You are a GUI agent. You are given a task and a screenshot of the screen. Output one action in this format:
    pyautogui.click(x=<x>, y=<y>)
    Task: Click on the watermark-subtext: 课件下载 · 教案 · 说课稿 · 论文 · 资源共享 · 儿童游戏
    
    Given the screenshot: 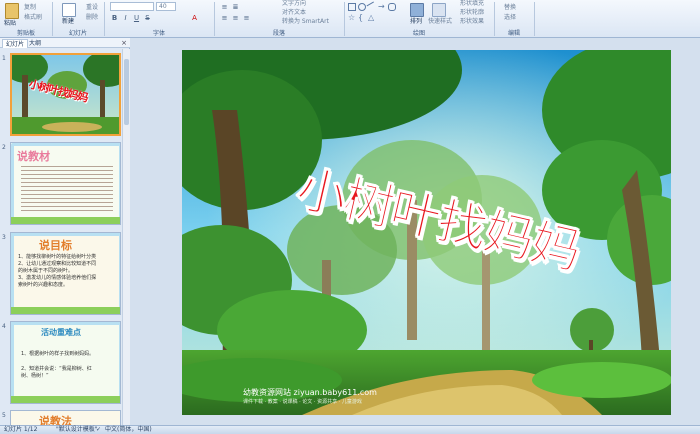 What is the action you would take?
    pyautogui.click(x=302, y=402)
    